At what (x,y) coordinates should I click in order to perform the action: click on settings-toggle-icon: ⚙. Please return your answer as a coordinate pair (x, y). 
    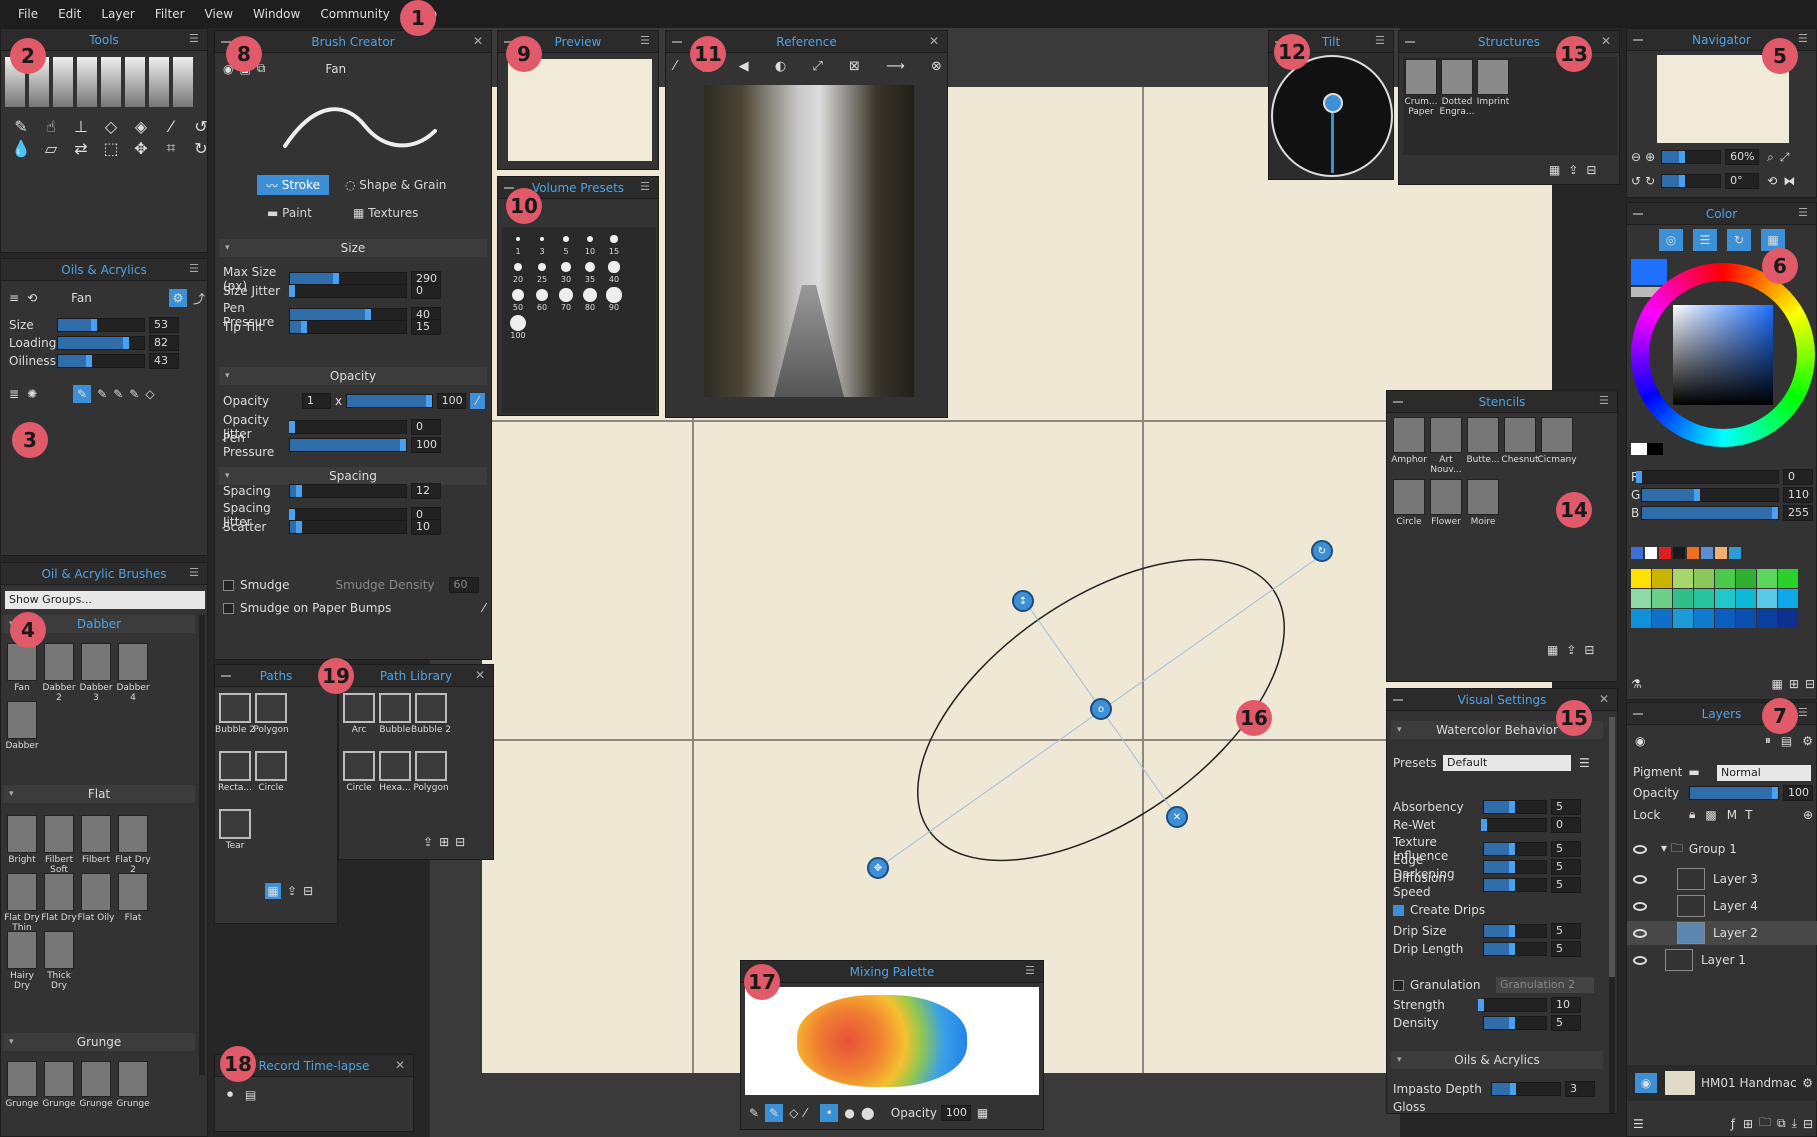
    Looking at the image, I should click on (177, 298).